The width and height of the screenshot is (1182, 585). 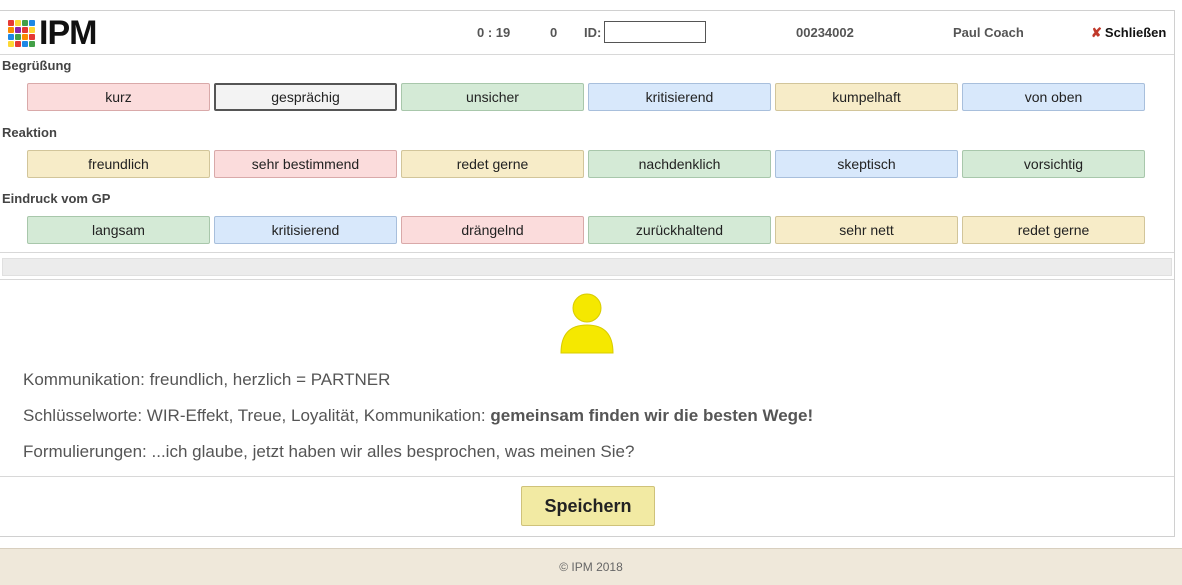 What do you see at coordinates (655, 32) in the screenshot?
I see `id-input` at bounding box center [655, 32].